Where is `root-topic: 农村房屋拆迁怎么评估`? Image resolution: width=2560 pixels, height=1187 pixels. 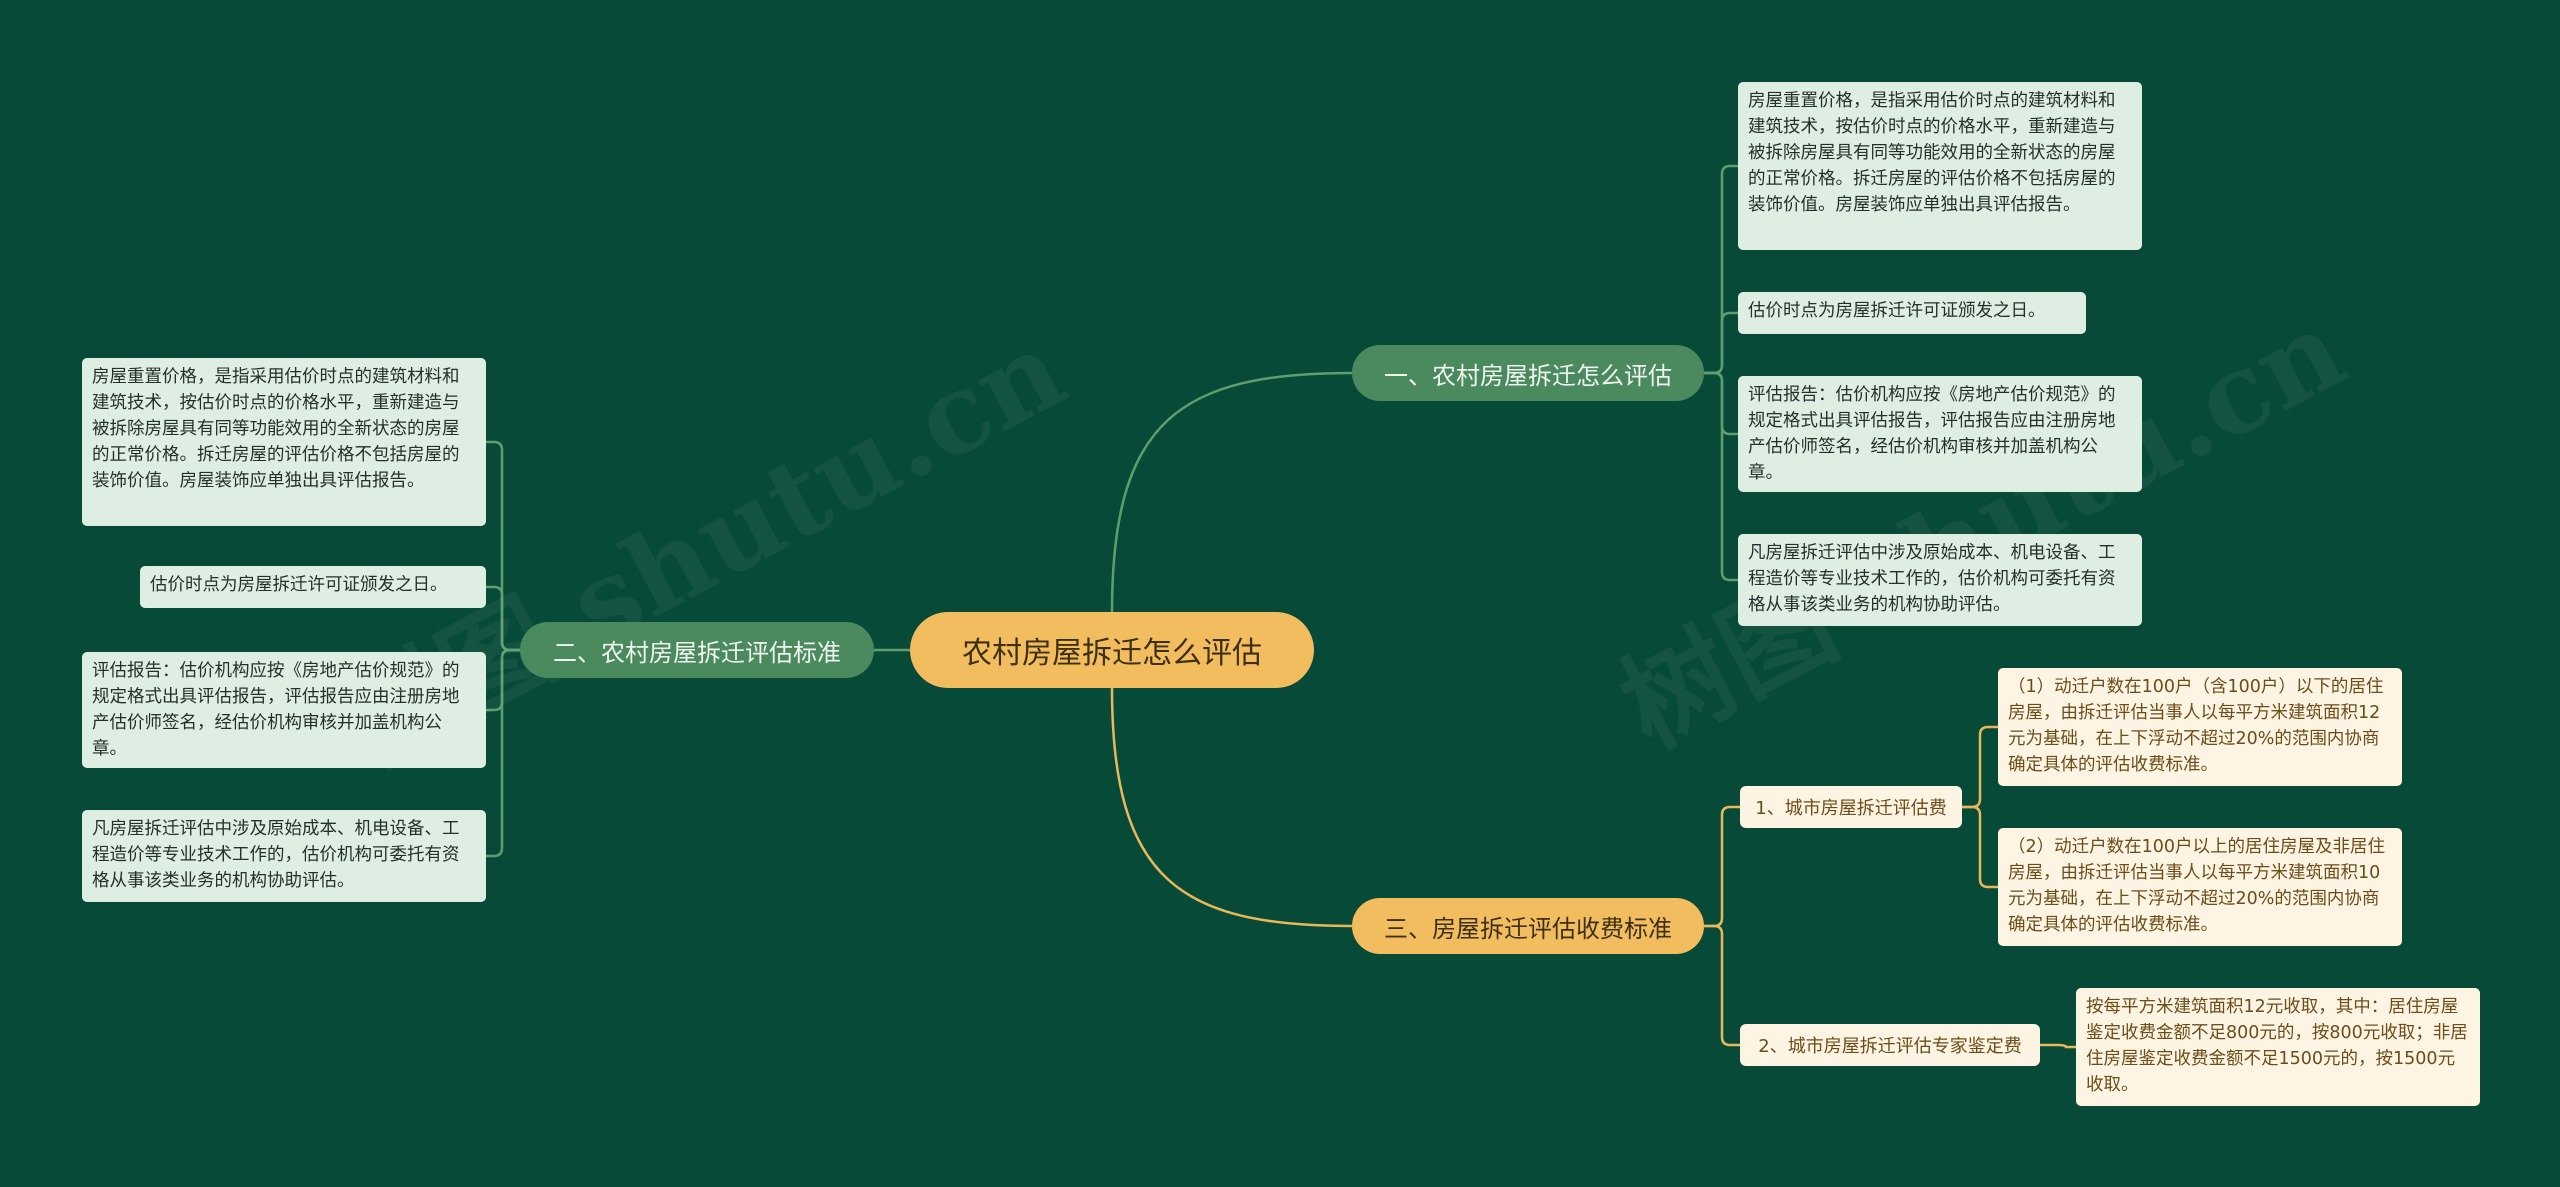
root-topic: 农村房屋拆迁怎么评估 is located at coordinates (1112, 650).